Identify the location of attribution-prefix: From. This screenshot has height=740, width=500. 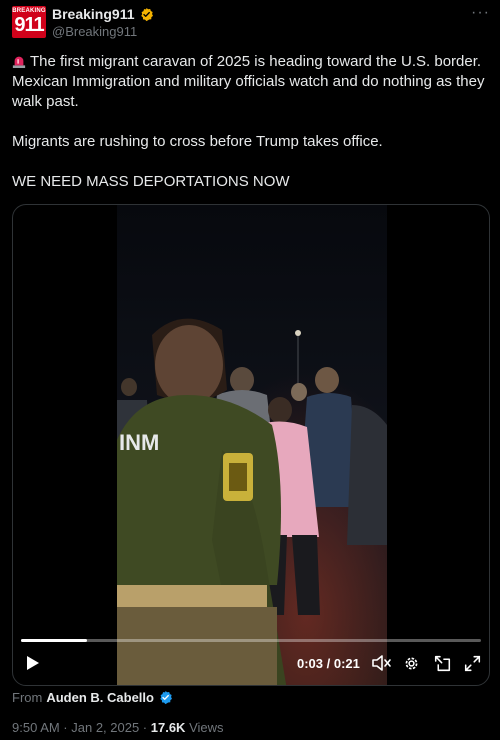
(27, 697).